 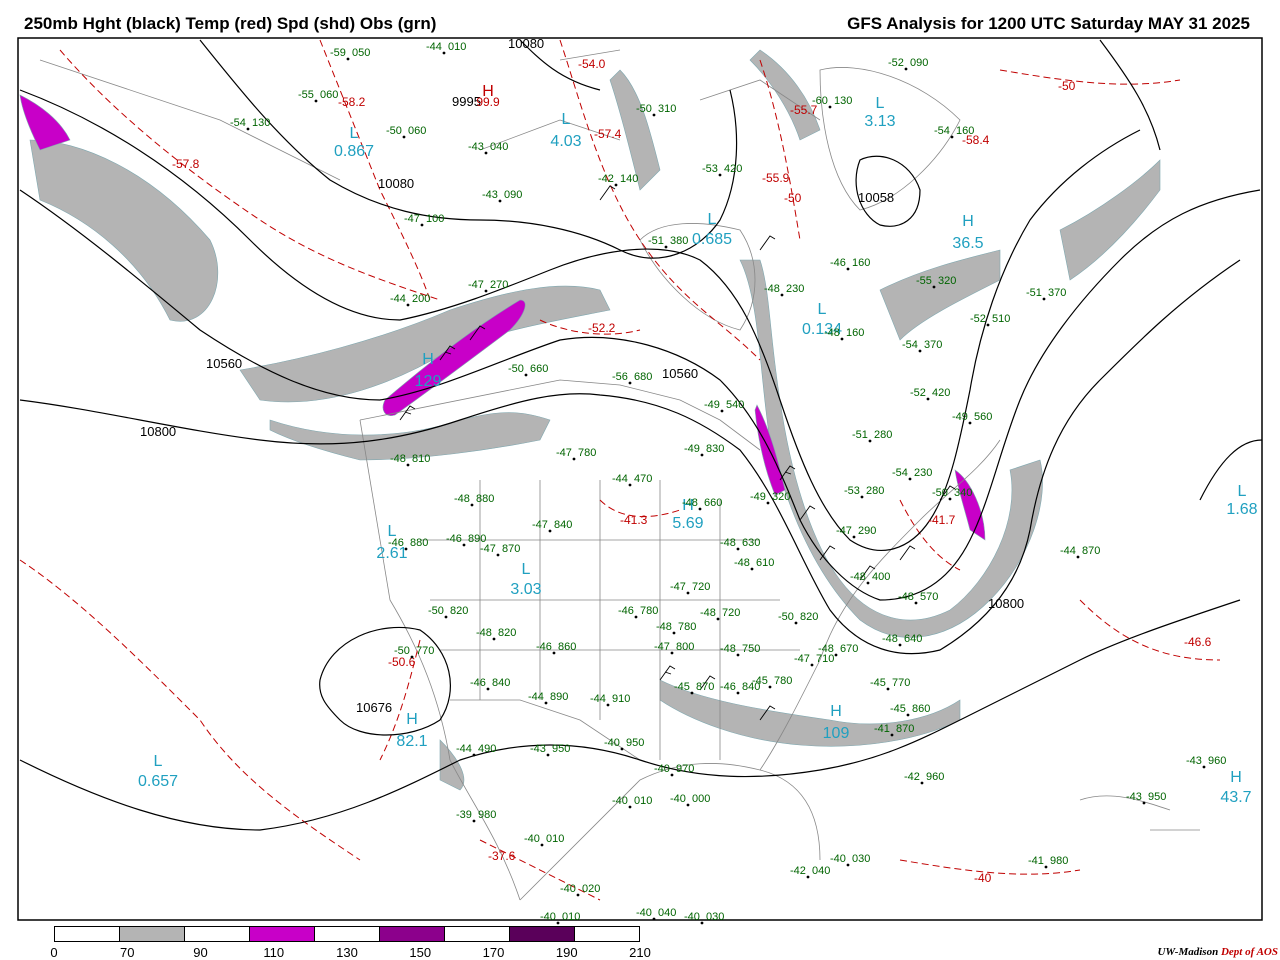 What do you see at coordinates (825, 659) in the screenshot?
I see `obs-height: 710` at bounding box center [825, 659].